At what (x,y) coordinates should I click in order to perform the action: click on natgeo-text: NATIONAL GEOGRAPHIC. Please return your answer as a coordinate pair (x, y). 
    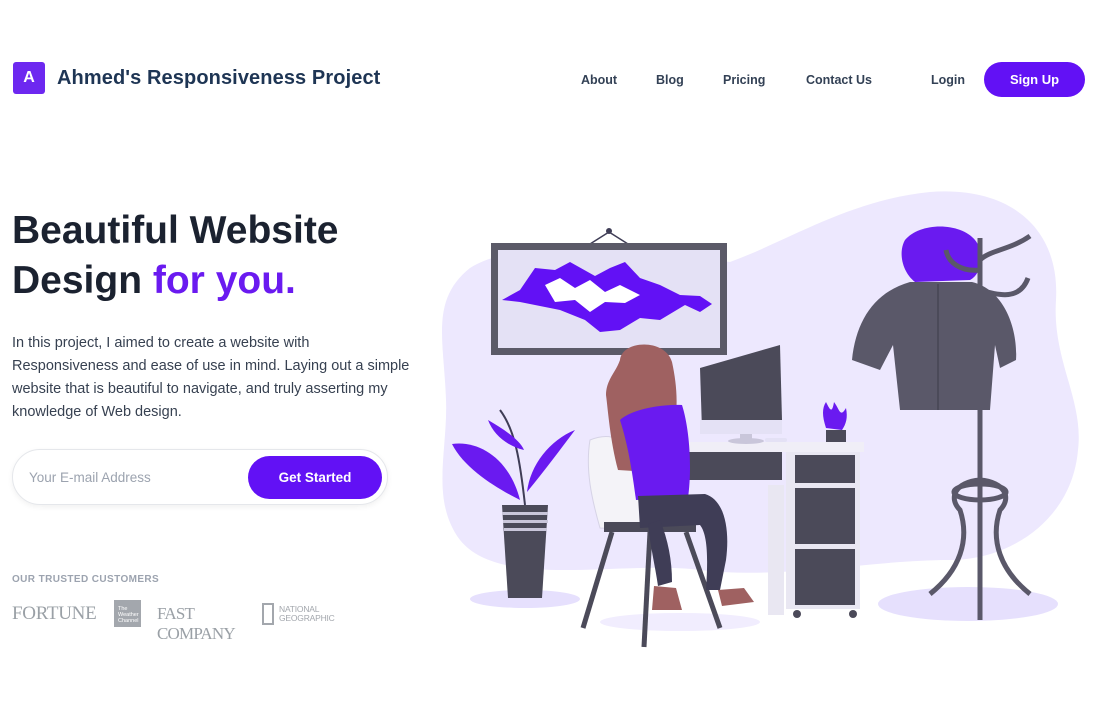
    Looking at the image, I should click on (307, 614).